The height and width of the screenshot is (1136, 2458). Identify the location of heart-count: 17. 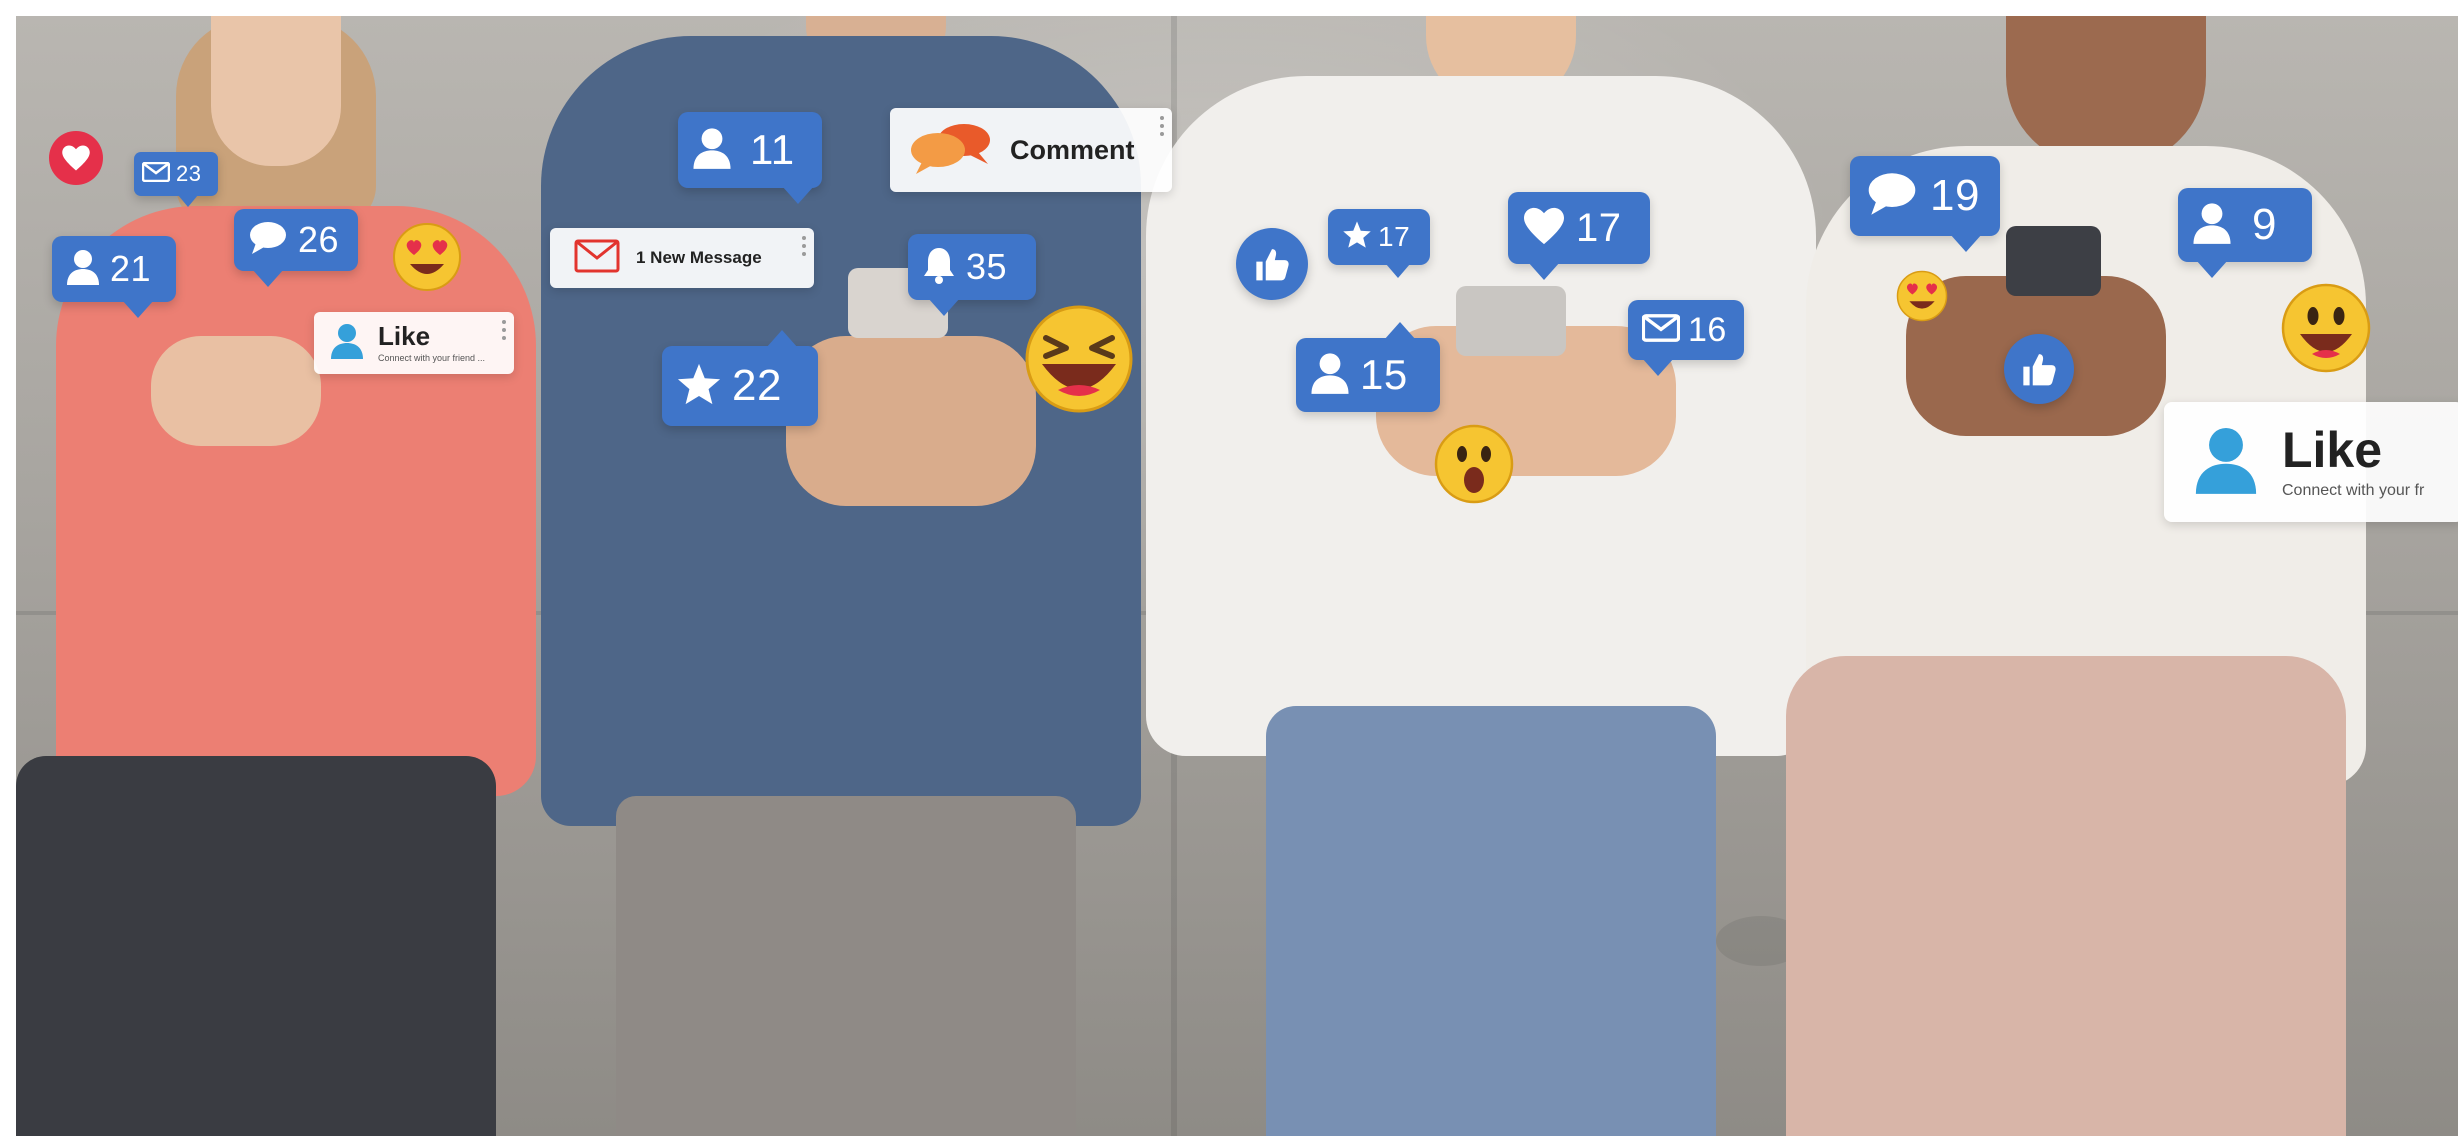
(1599, 227).